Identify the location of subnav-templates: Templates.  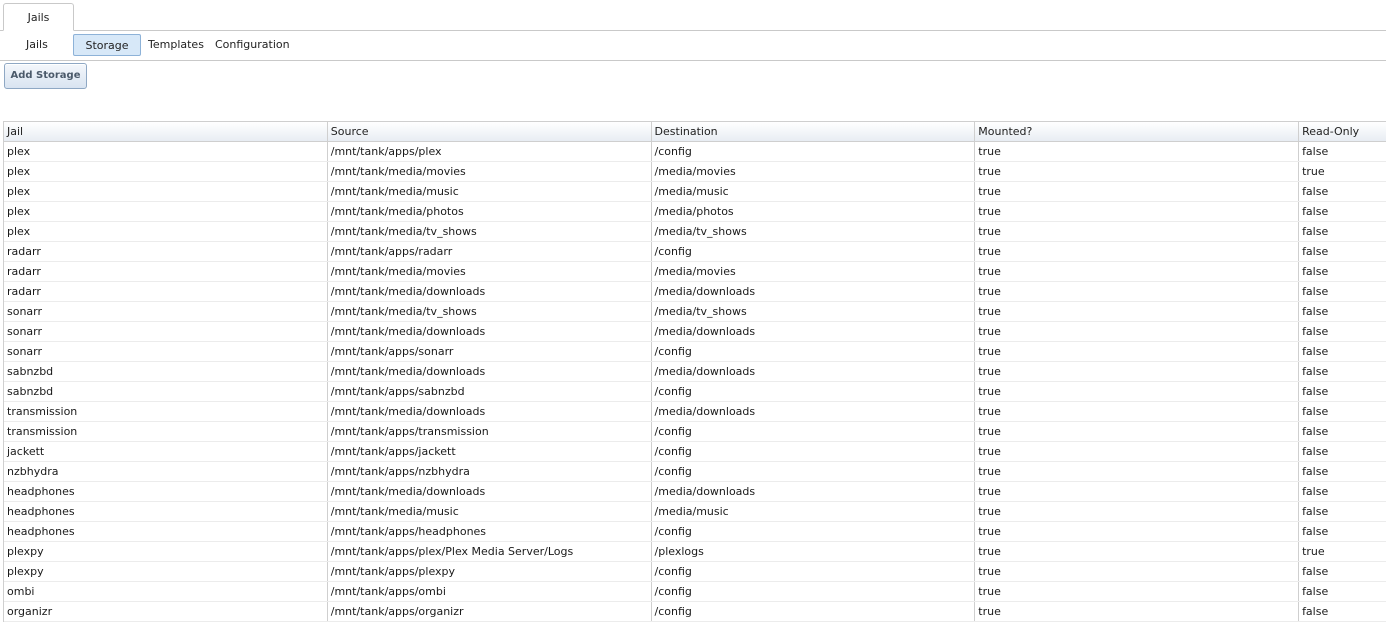
(176, 45).